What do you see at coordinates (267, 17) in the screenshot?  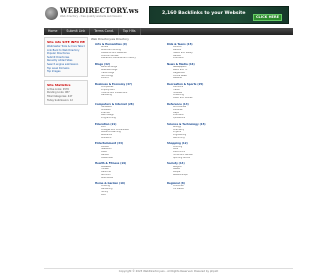 I see `banner-click-button: CLICK HERE` at bounding box center [267, 17].